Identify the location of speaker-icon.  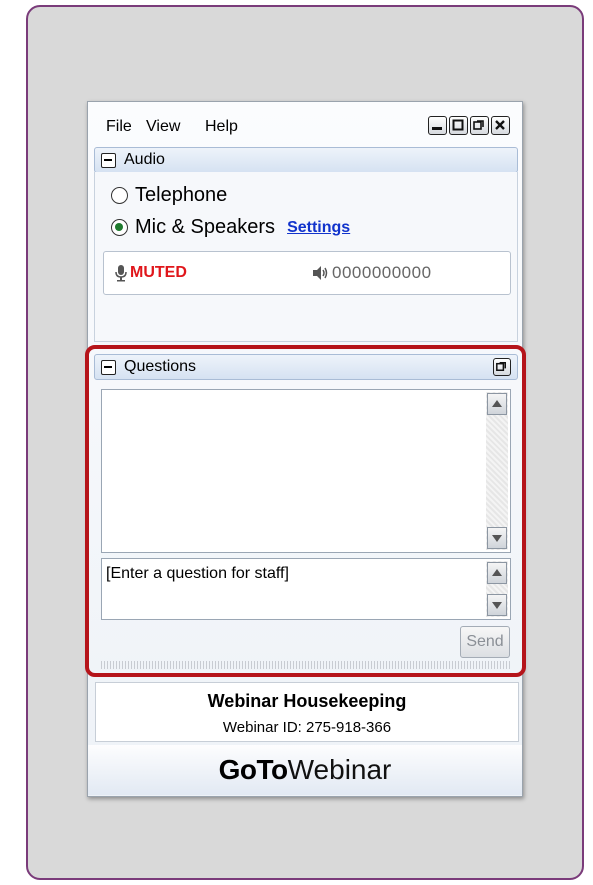
(320, 273).